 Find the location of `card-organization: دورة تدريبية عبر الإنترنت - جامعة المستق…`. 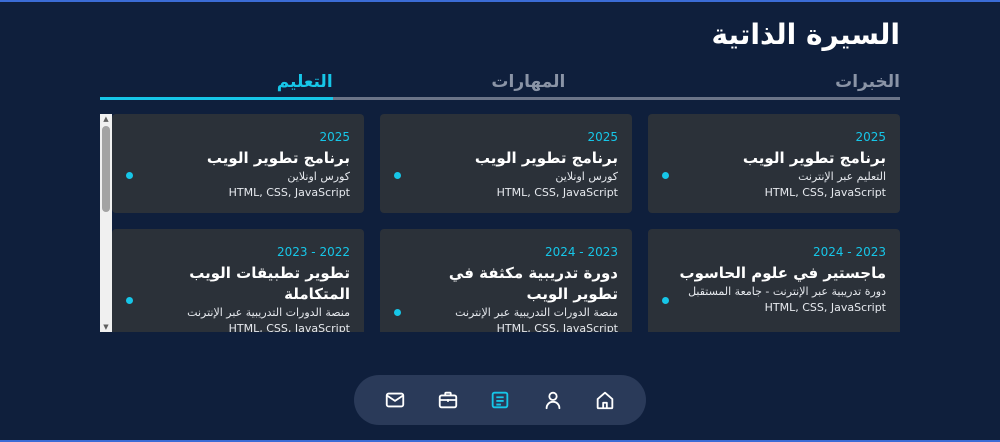

card-organization: دورة تدريبية عبر الإنترنت - جامعة المستق… is located at coordinates (787, 291).